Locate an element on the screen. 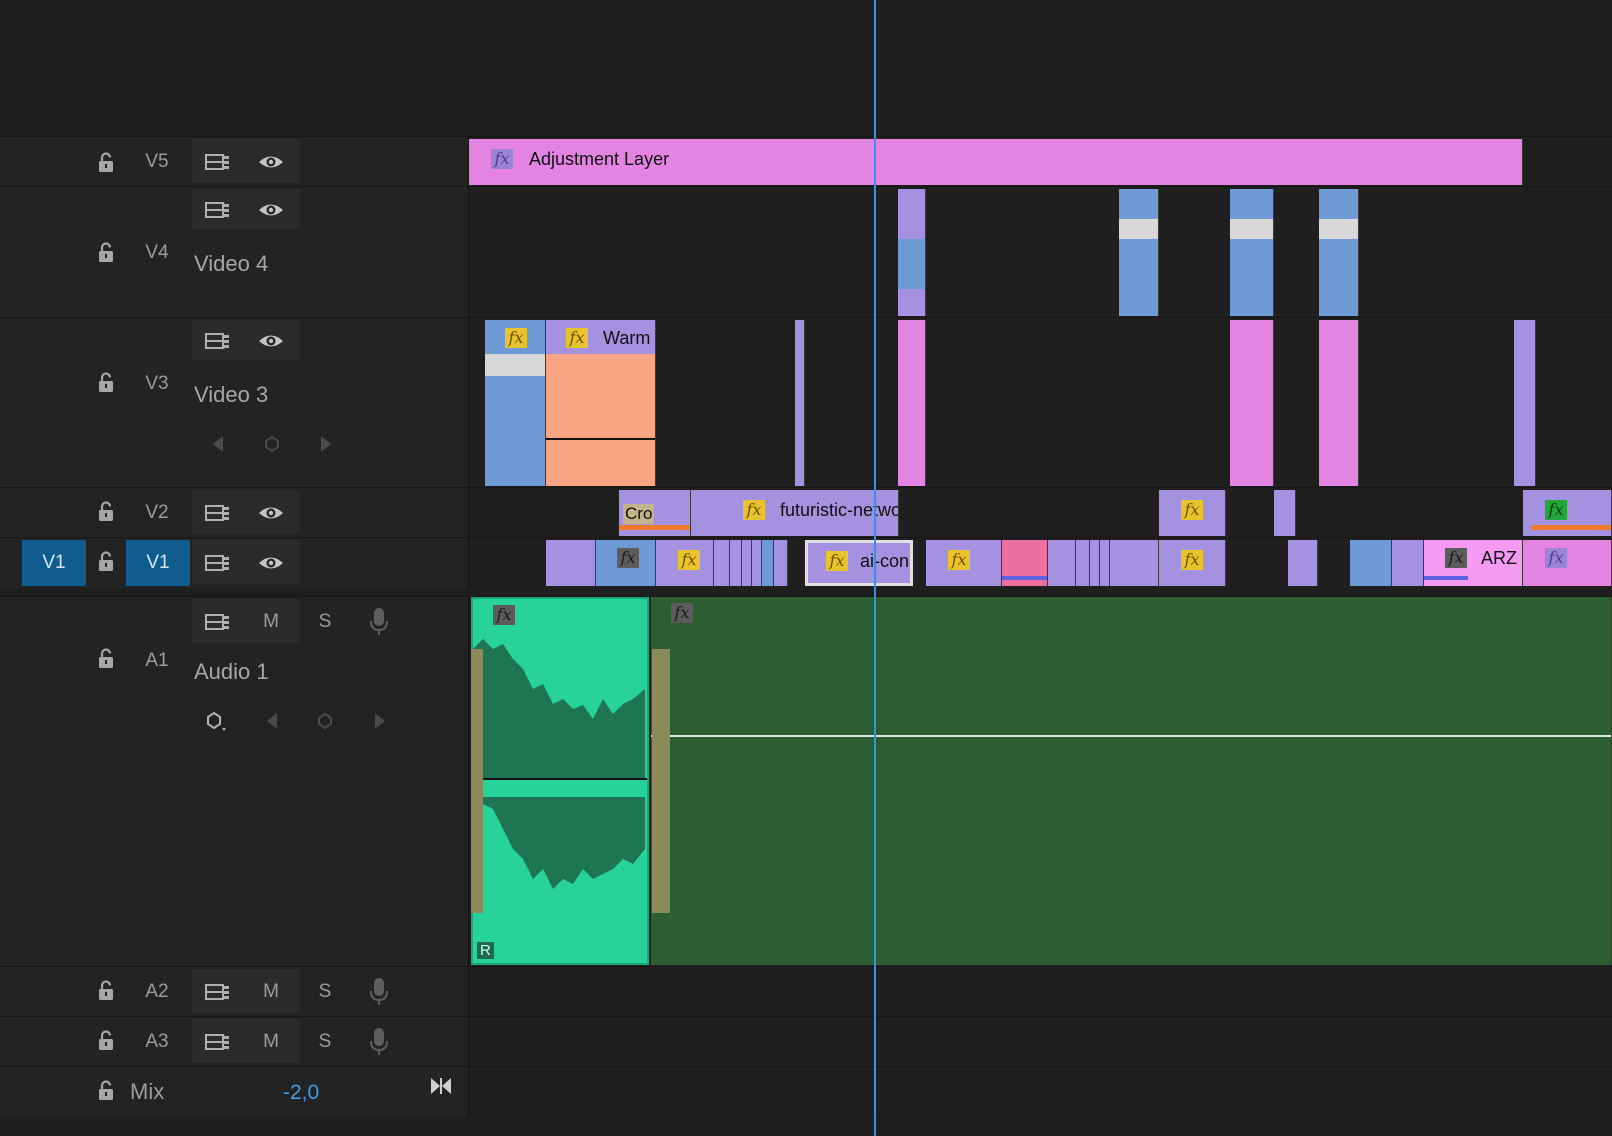  clip-v3-pink-b is located at coordinates (1252, 403).